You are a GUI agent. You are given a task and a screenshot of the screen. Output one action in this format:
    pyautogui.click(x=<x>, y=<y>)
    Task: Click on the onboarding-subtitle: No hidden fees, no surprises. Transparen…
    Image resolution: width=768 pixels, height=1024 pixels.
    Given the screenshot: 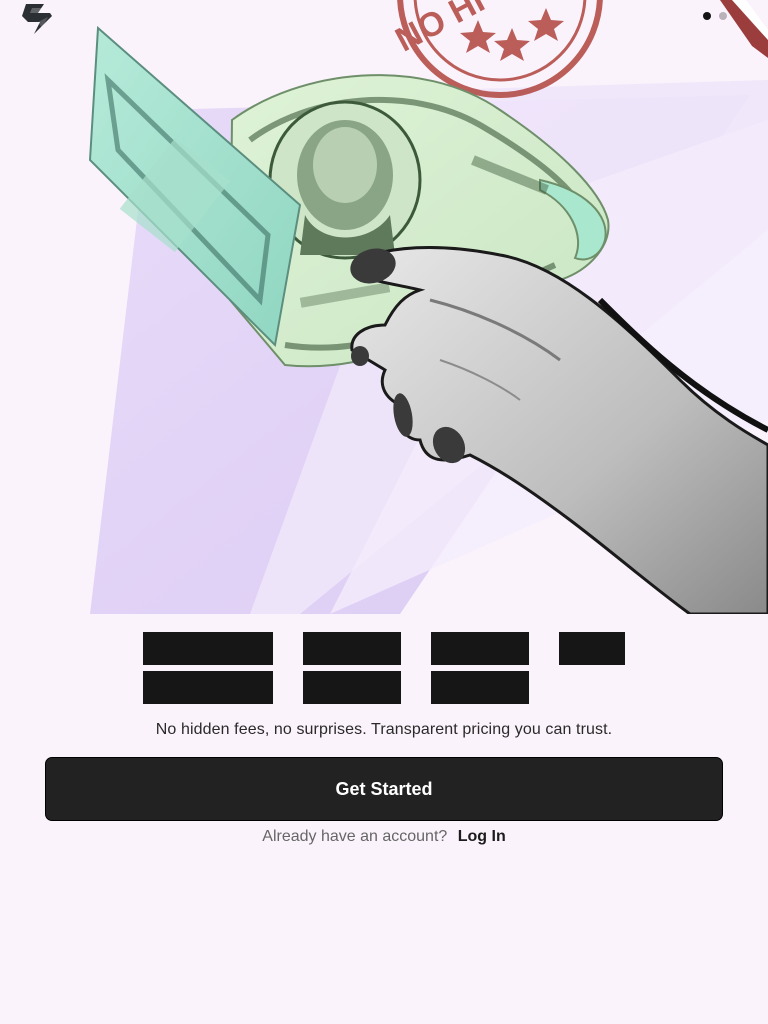 What is the action you would take?
    pyautogui.click(x=384, y=729)
    